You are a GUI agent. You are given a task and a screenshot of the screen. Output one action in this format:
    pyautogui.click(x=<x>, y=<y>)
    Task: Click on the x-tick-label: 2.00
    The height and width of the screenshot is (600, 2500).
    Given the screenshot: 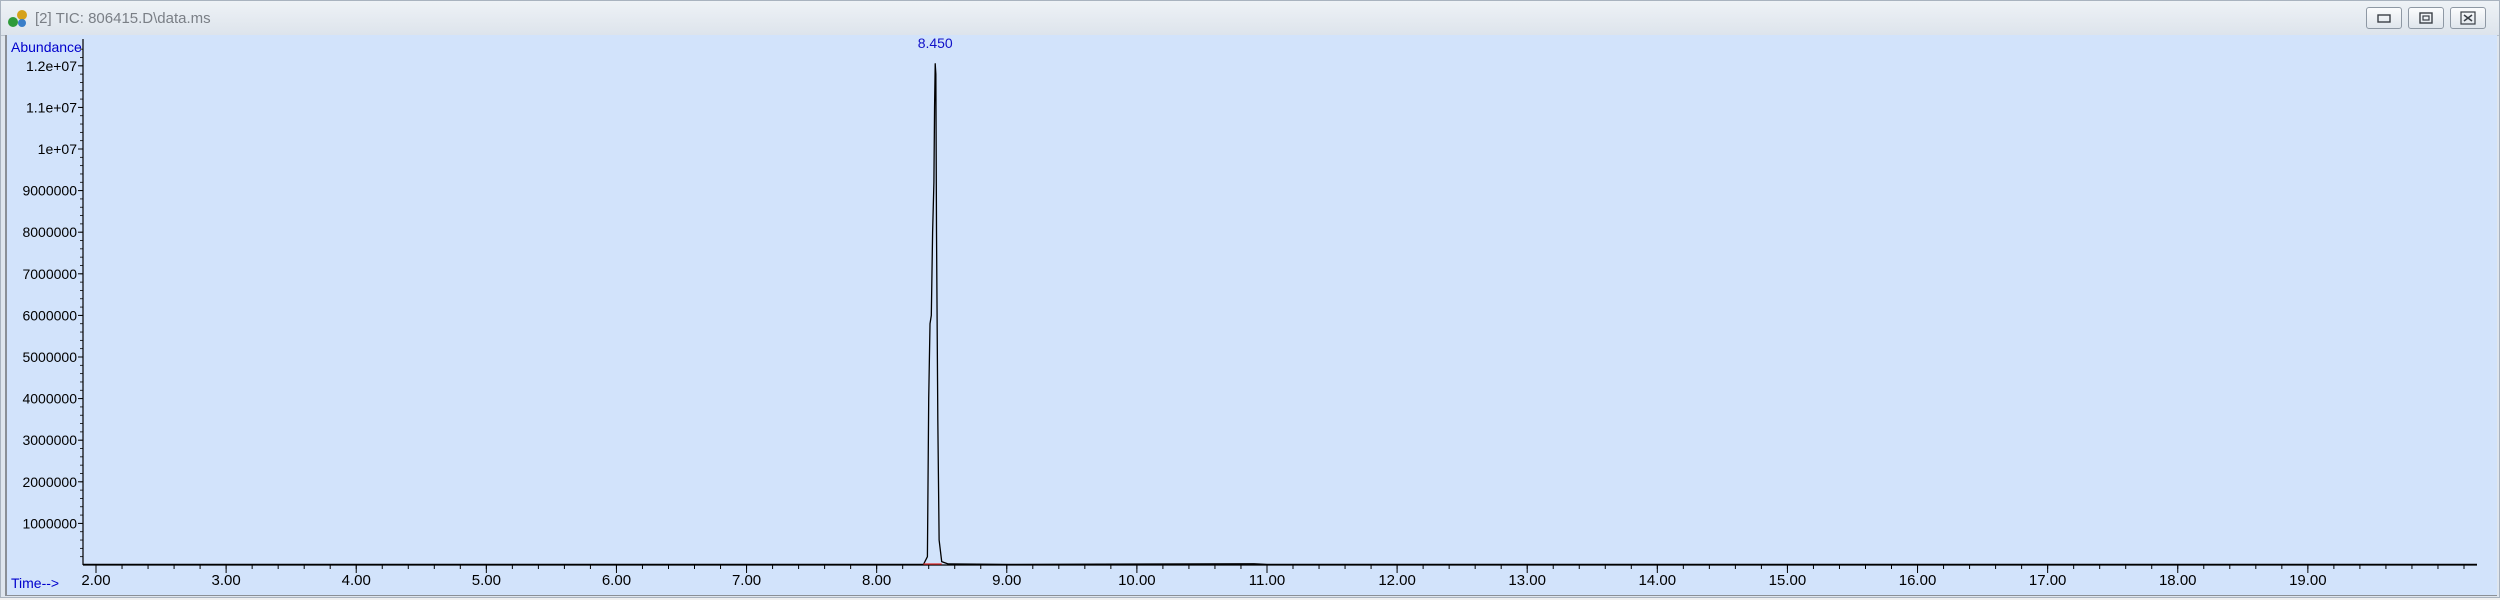 What is the action you would take?
    pyautogui.click(x=95, y=580)
    